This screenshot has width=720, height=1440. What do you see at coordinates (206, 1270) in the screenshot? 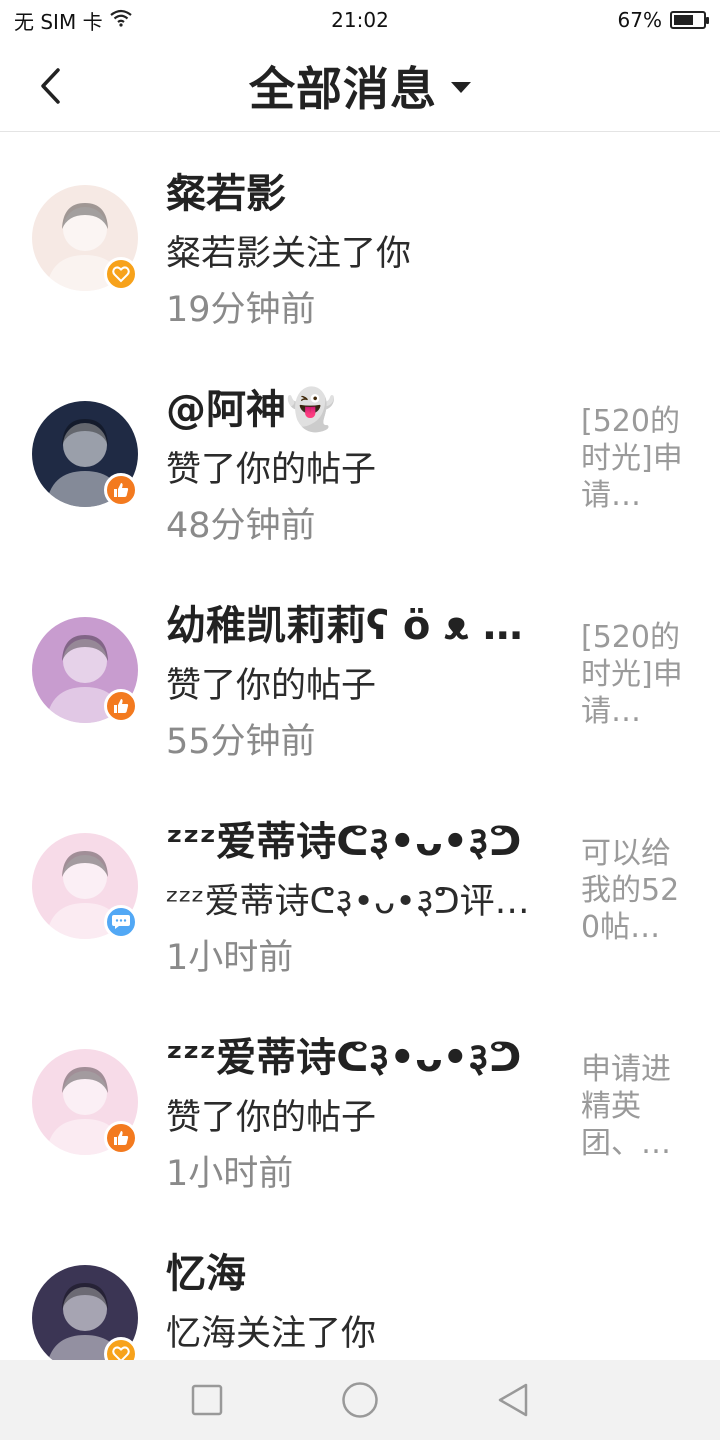
I see `sender-name: 忆海` at bounding box center [206, 1270].